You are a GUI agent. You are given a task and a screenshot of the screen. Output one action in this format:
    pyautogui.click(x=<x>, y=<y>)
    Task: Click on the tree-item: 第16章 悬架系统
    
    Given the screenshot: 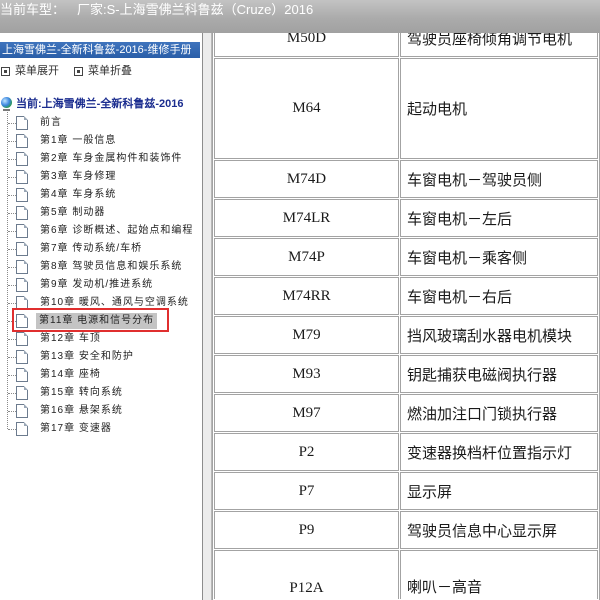 What is the action you would take?
    pyautogui.click(x=101, y=411)
    